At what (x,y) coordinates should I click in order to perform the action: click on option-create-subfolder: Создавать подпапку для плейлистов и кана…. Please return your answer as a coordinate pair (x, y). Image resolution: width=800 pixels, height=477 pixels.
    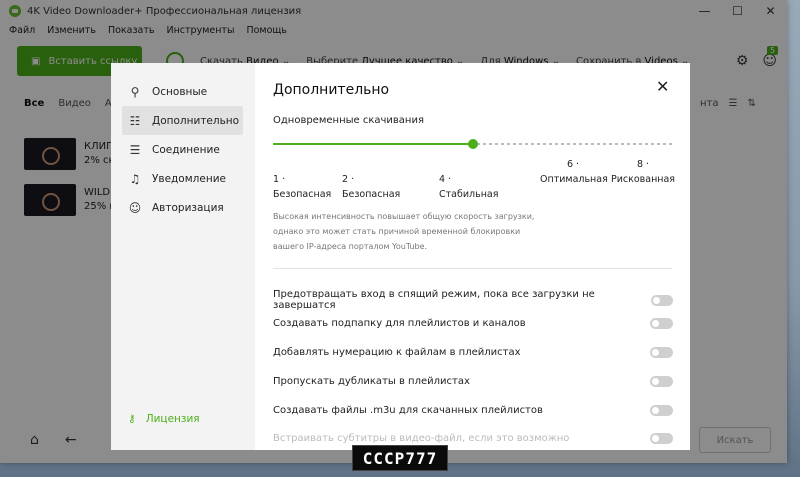
    Looking at the image, I should click on (473, 323).